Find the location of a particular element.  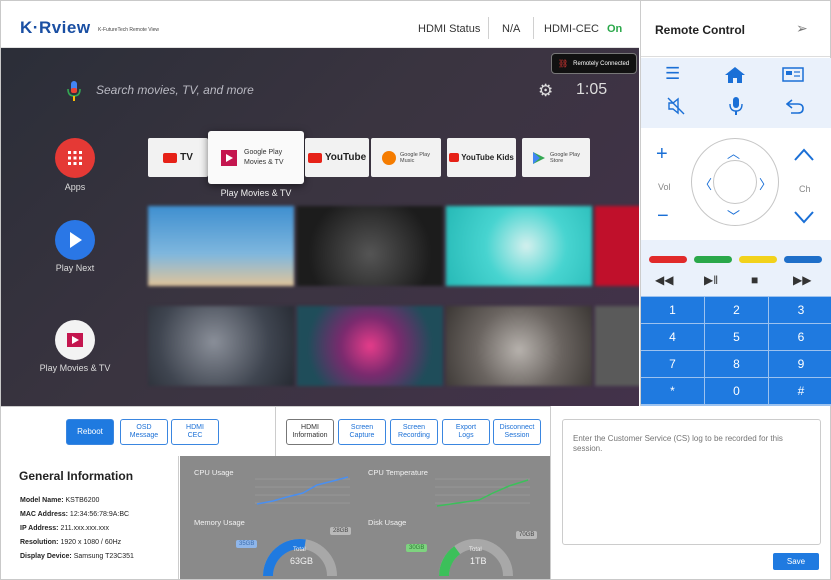

numpad-key: 5 is located at coordinates (736, 337).